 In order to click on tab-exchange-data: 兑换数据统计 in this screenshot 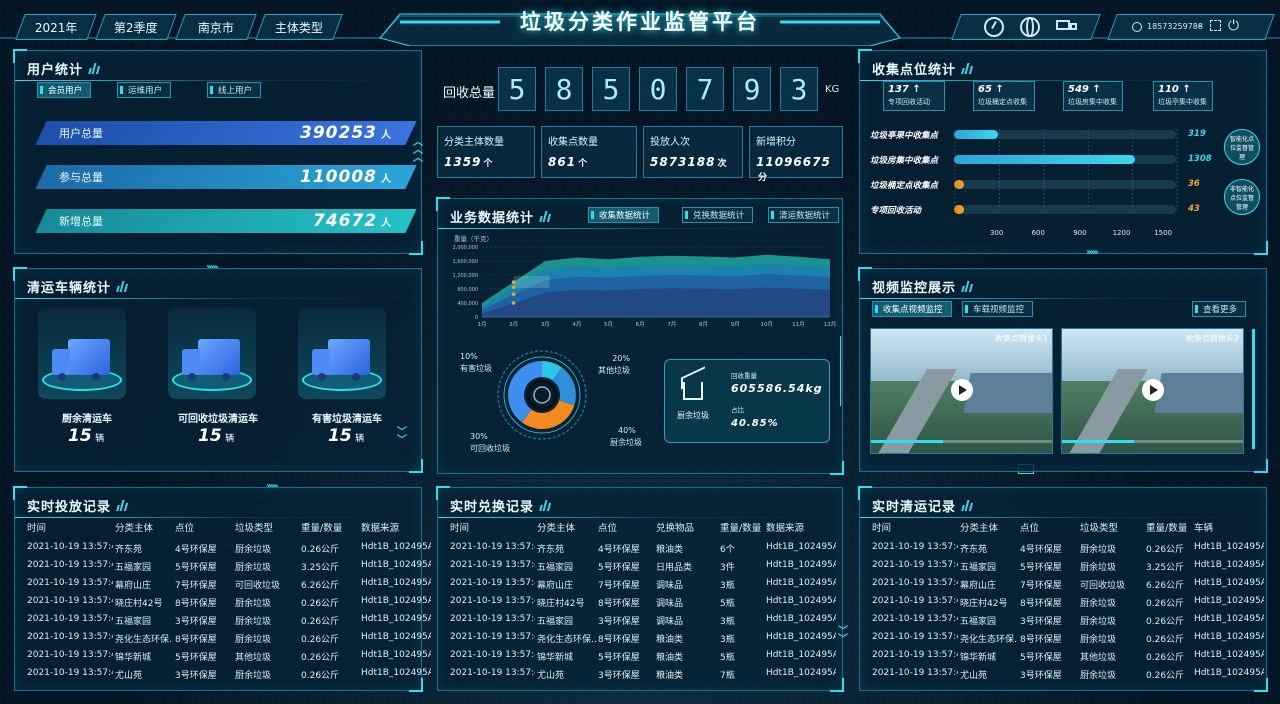, I will do `click(718, 215)`.